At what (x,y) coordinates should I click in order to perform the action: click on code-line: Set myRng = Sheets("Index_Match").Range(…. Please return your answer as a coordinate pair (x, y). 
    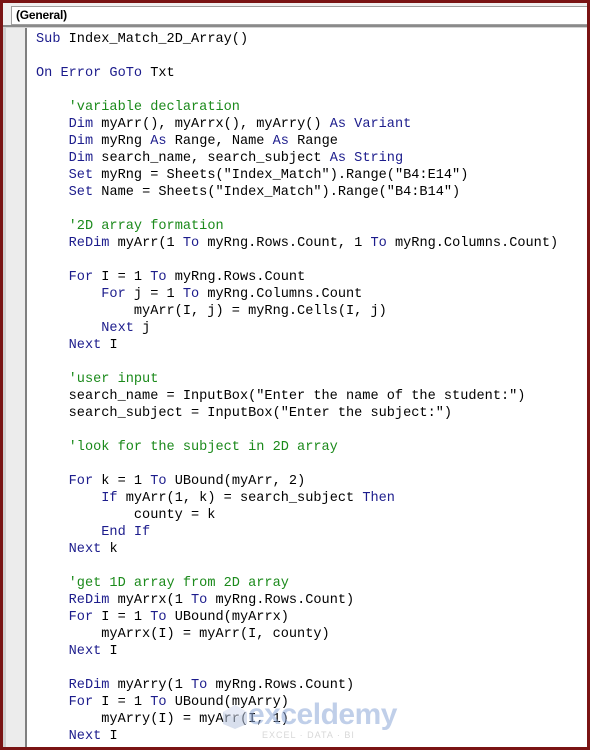
    Looking at the image, I should click on (311, 175).